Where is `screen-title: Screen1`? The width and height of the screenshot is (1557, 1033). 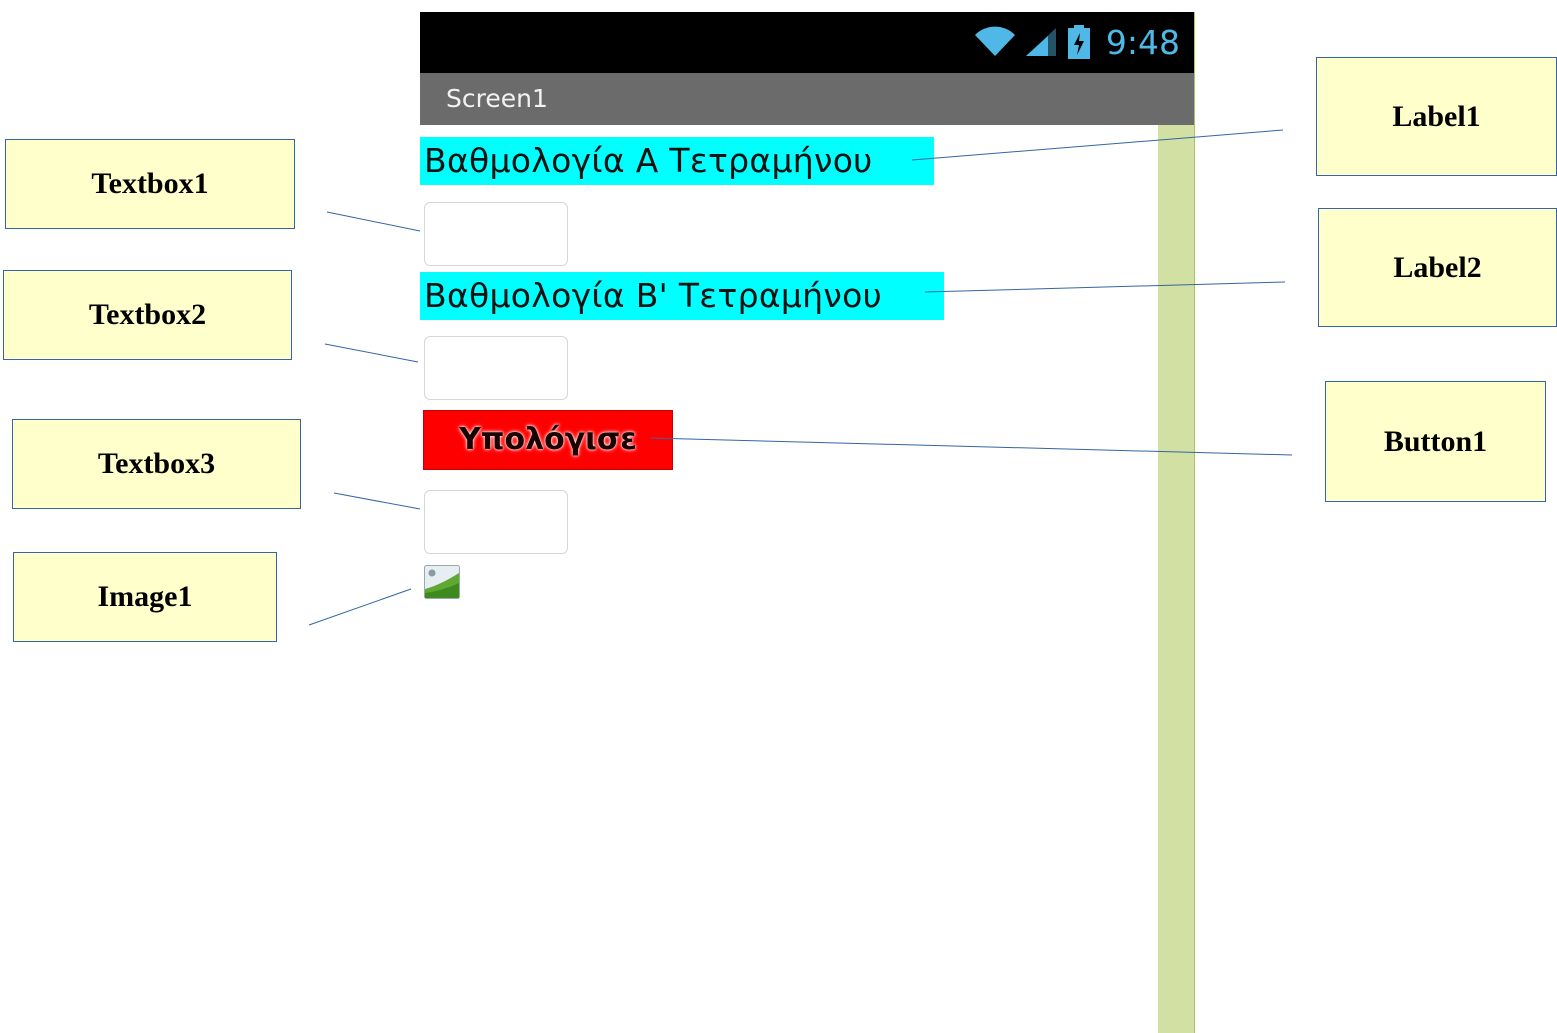
screen-title: Screen1 is located at coordinates (497, 98).